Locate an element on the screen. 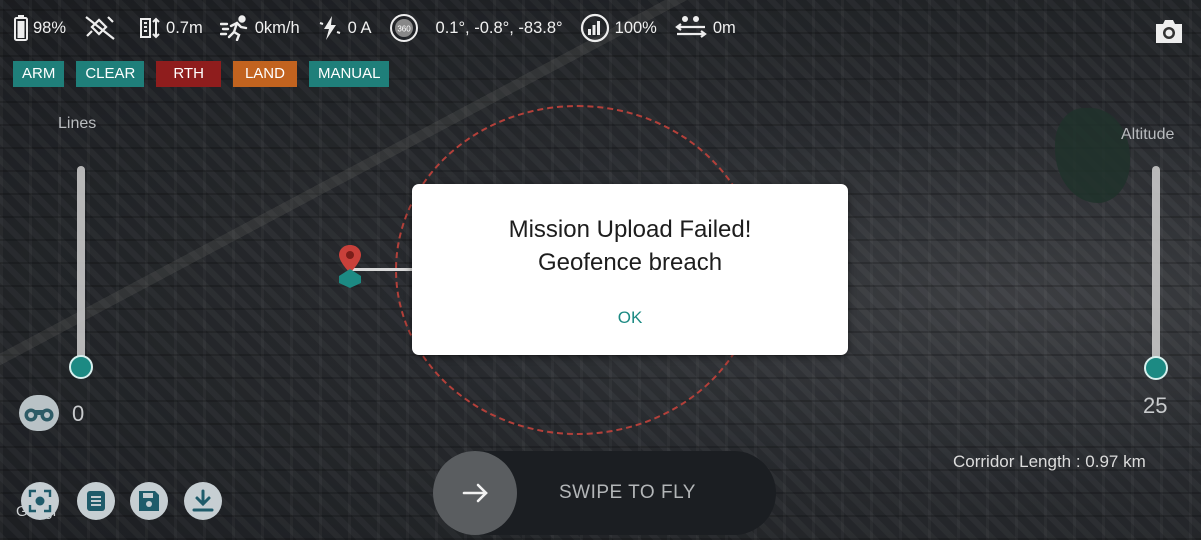 The width and height of the screenshot is (1201, 540). signal-status: 100% is located at coordinates (618, 28).